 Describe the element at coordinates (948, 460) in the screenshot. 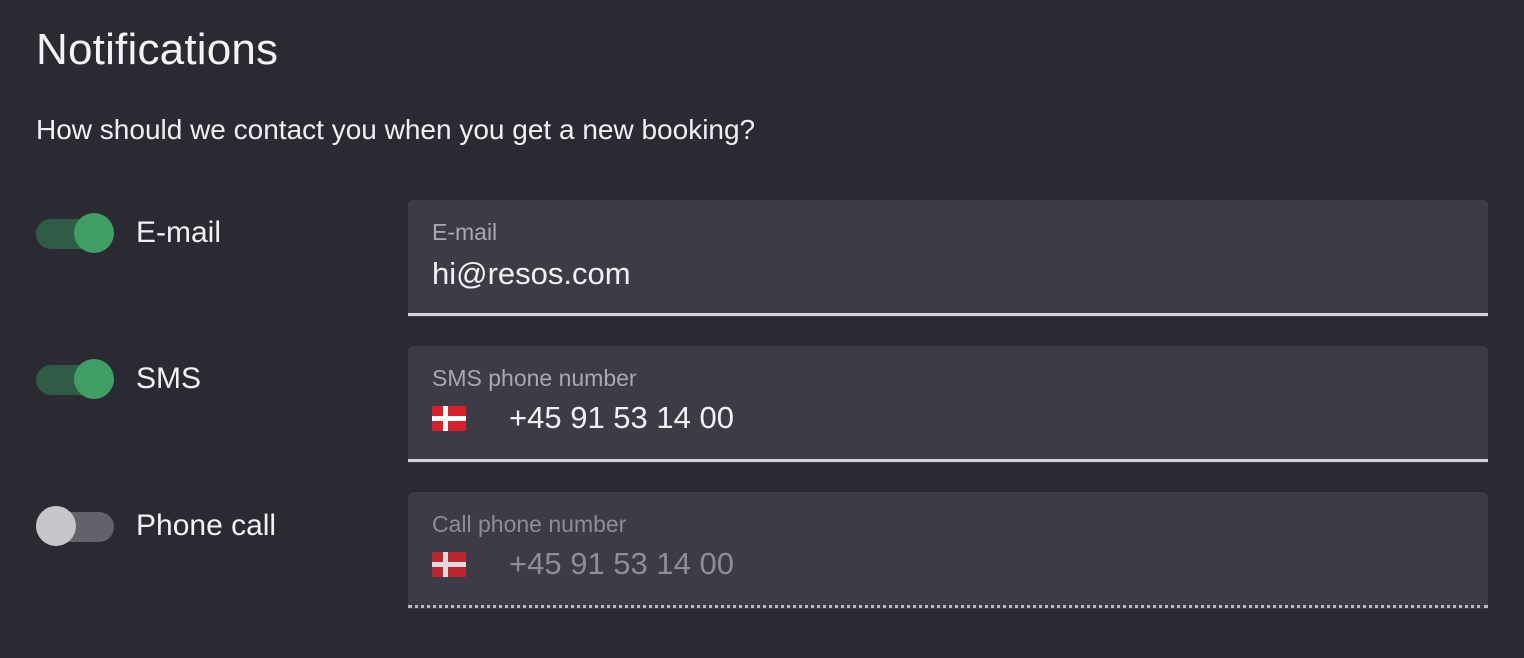

I see `sms-phone-field-underline` at that location.